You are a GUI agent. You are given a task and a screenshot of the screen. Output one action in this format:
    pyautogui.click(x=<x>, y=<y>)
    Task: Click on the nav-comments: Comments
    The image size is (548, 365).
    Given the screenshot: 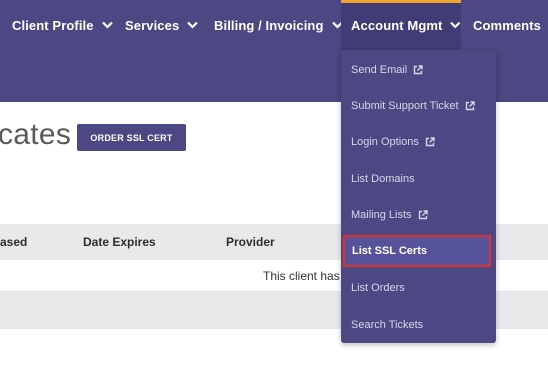 What is the action you would take?
    pyautogui.click(x=507, y=25)
    